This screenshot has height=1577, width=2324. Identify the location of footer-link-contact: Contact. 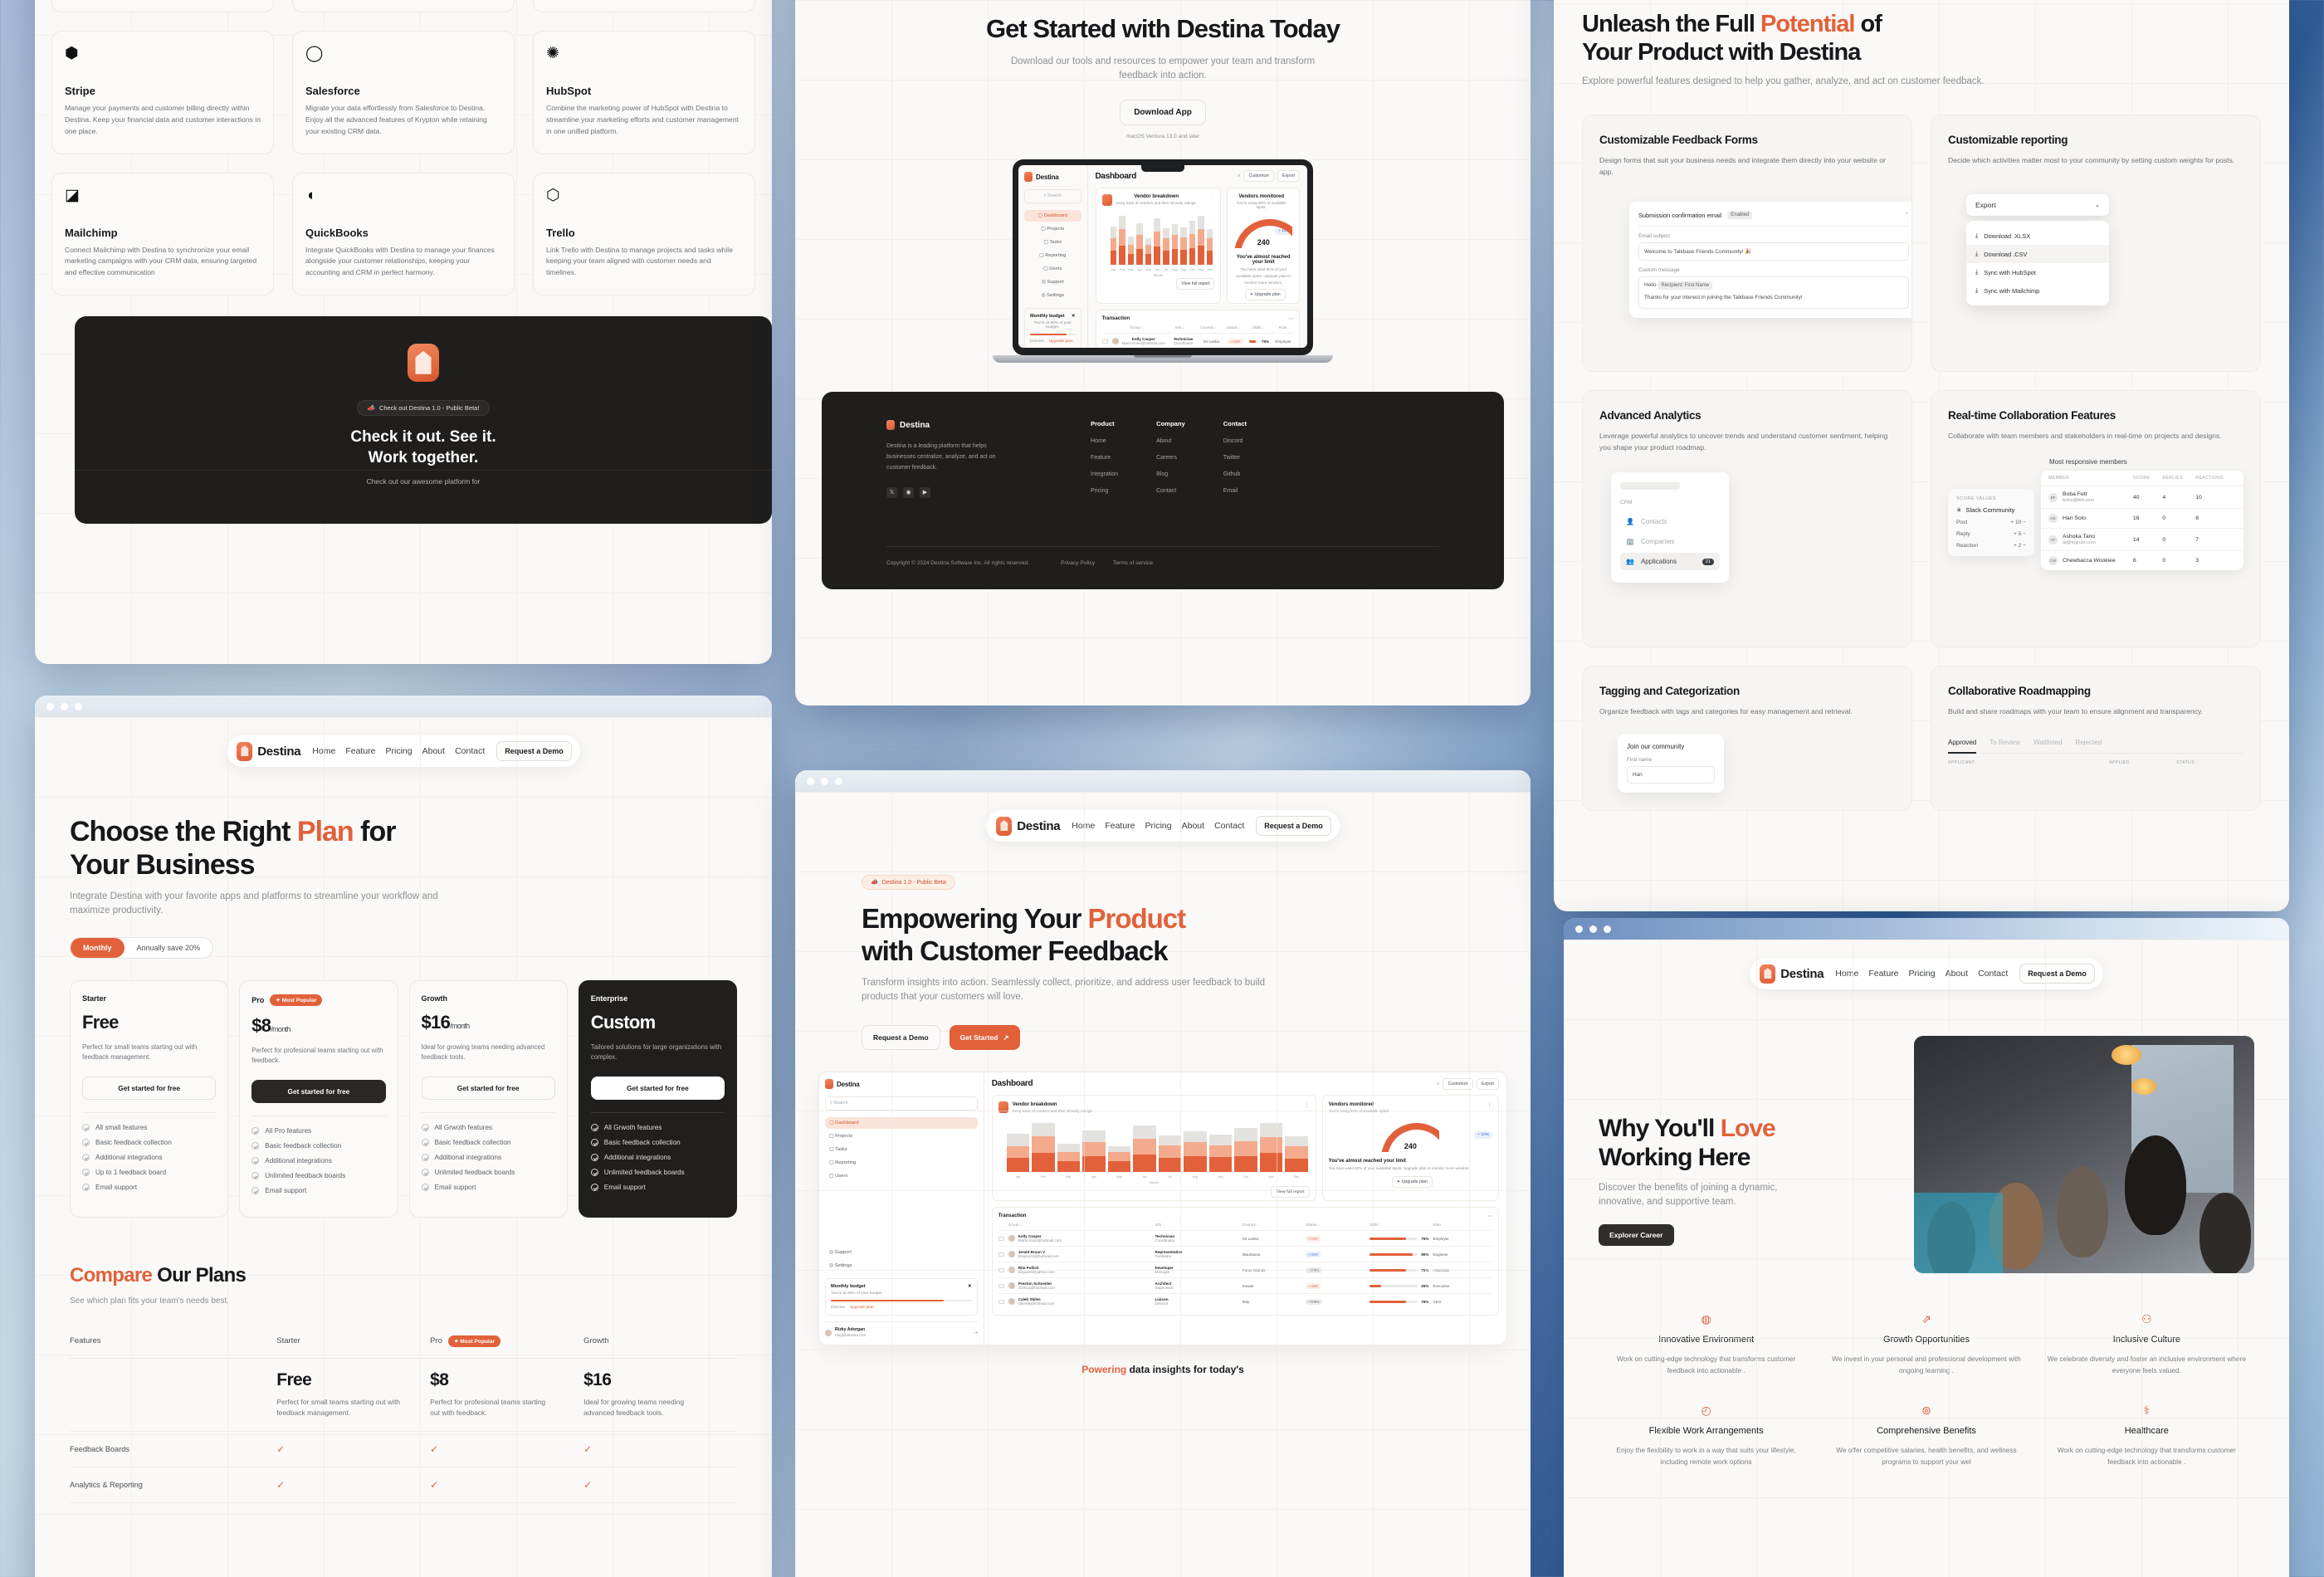
(1170, 491).